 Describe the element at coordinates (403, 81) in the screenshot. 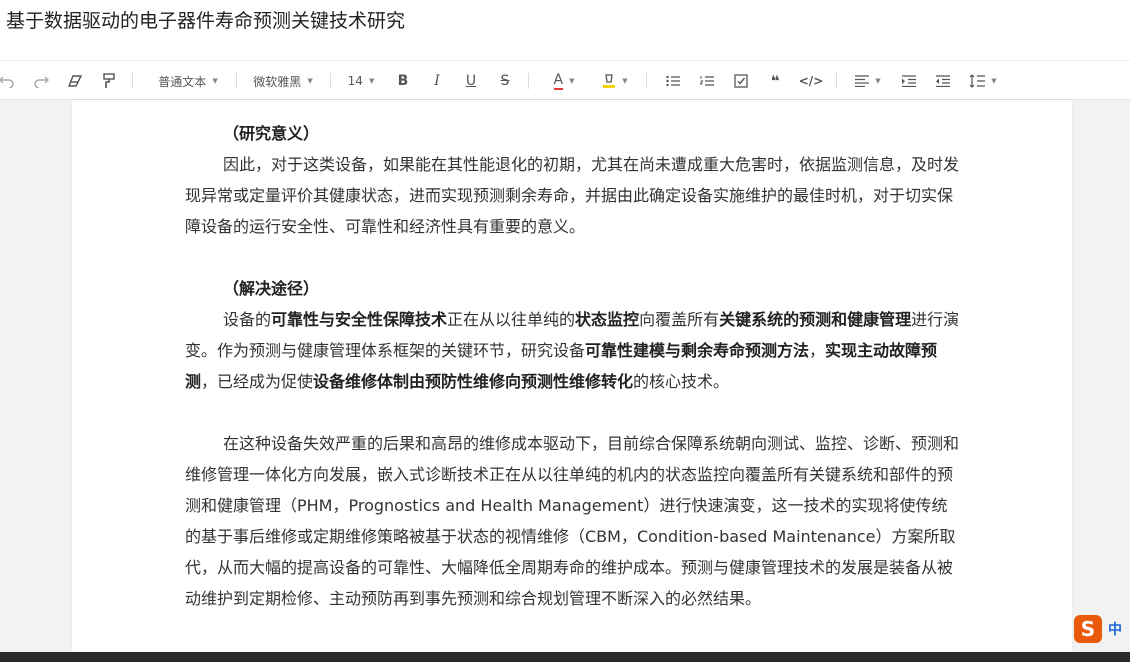

I see `bold-button: B` at that location.